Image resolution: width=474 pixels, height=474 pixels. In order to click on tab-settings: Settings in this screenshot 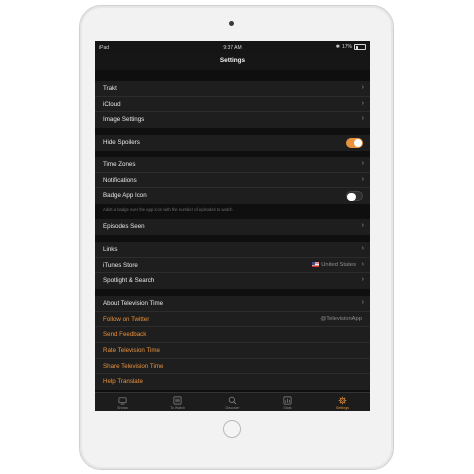, I will do `click(342, 402)`.